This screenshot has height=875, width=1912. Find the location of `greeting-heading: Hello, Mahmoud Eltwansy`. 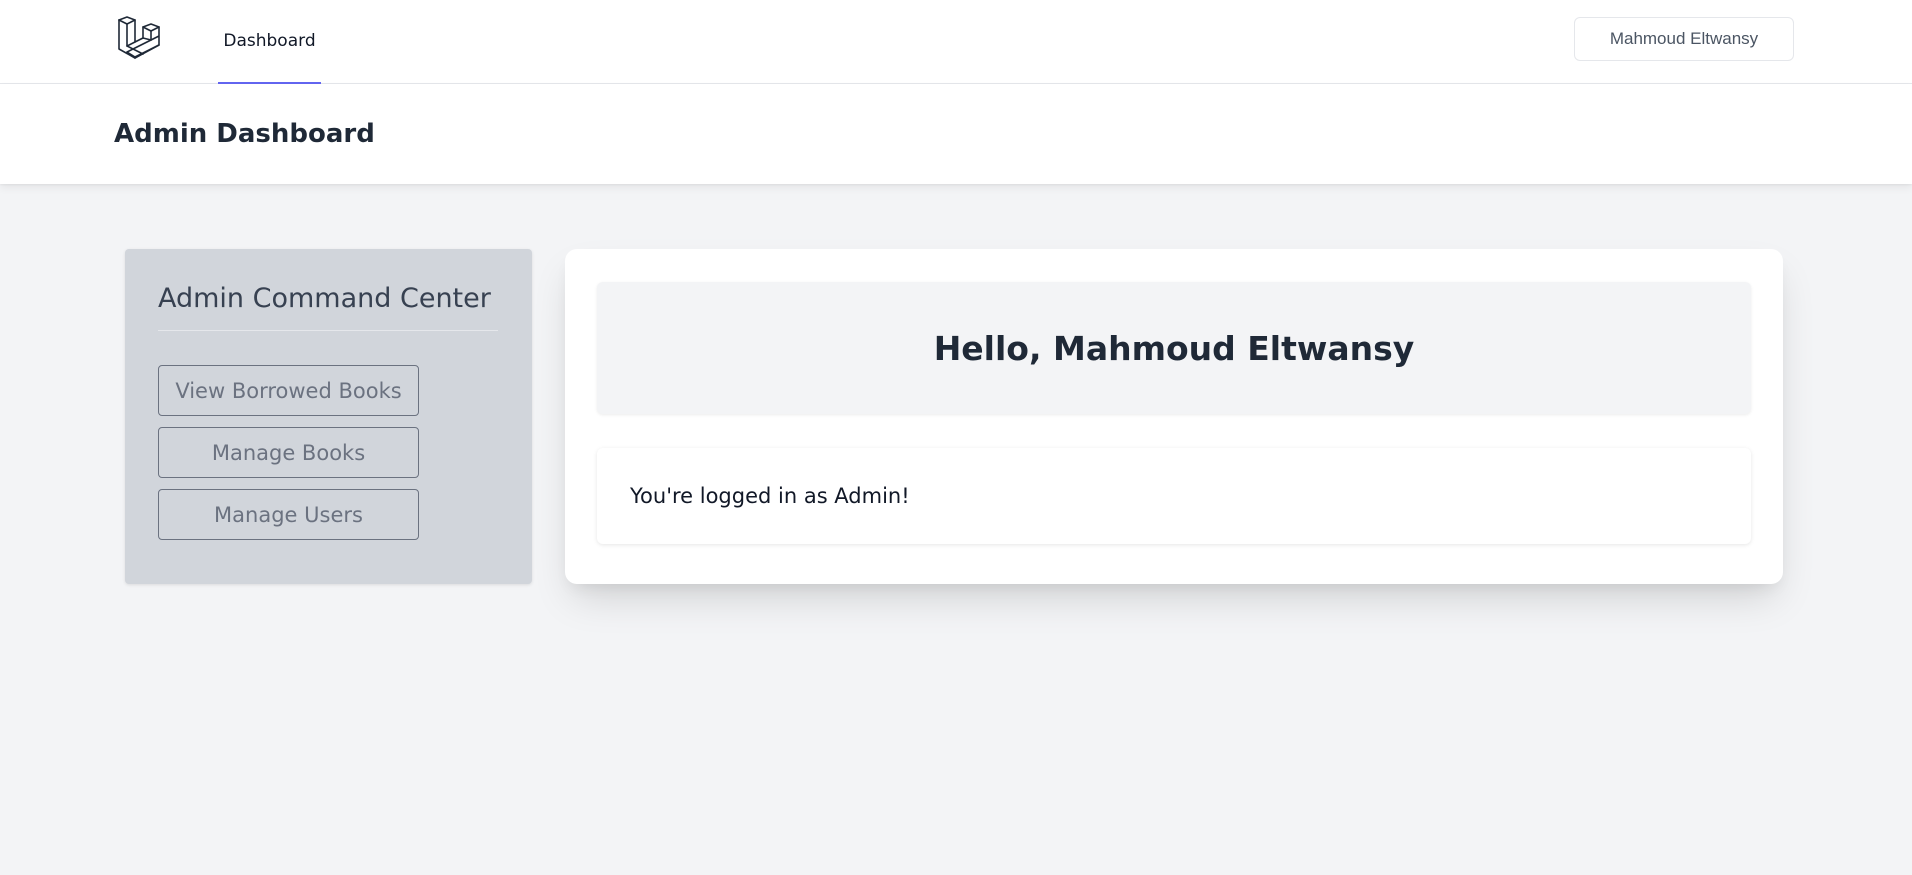

greeting-heading: Hello, Mahmoud Eltwansy is located at coordinates (1174, 348).